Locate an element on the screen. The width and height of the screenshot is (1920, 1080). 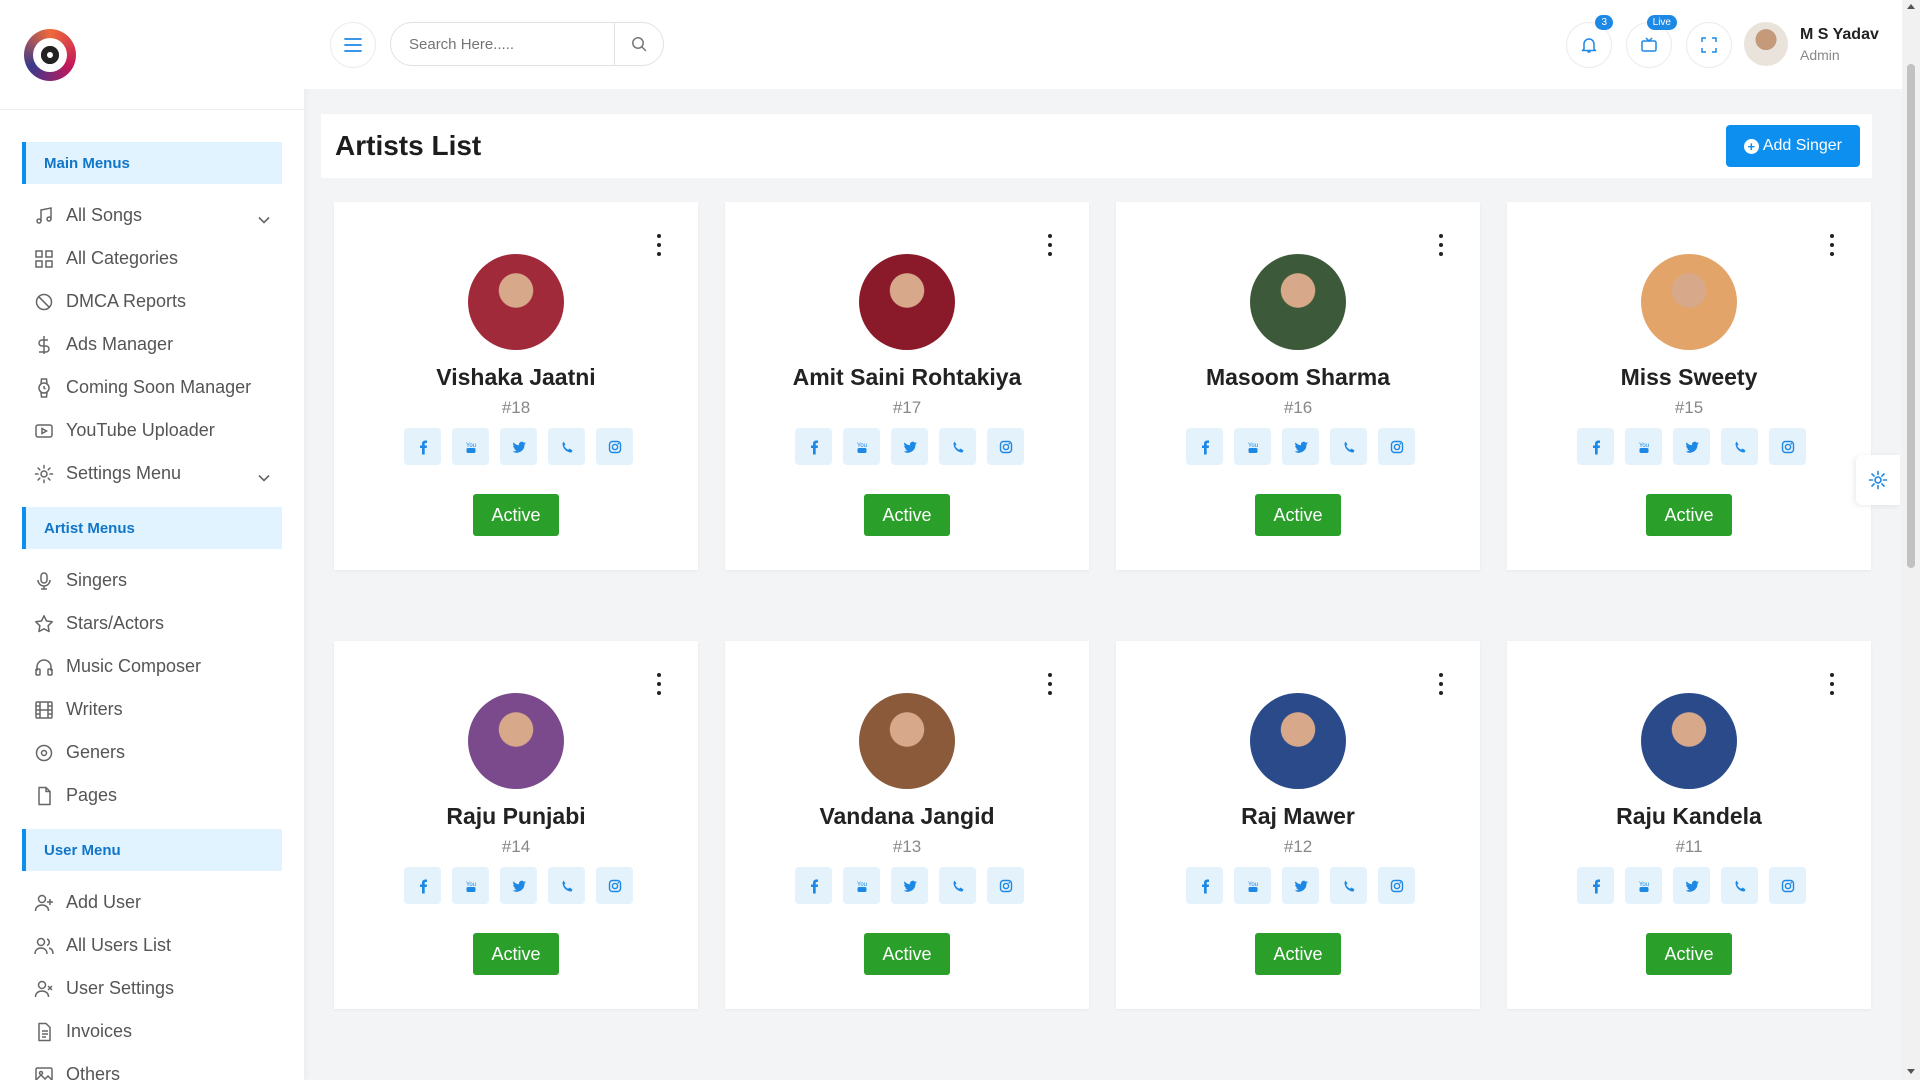
search-icon is located at coordinates (639, 44).